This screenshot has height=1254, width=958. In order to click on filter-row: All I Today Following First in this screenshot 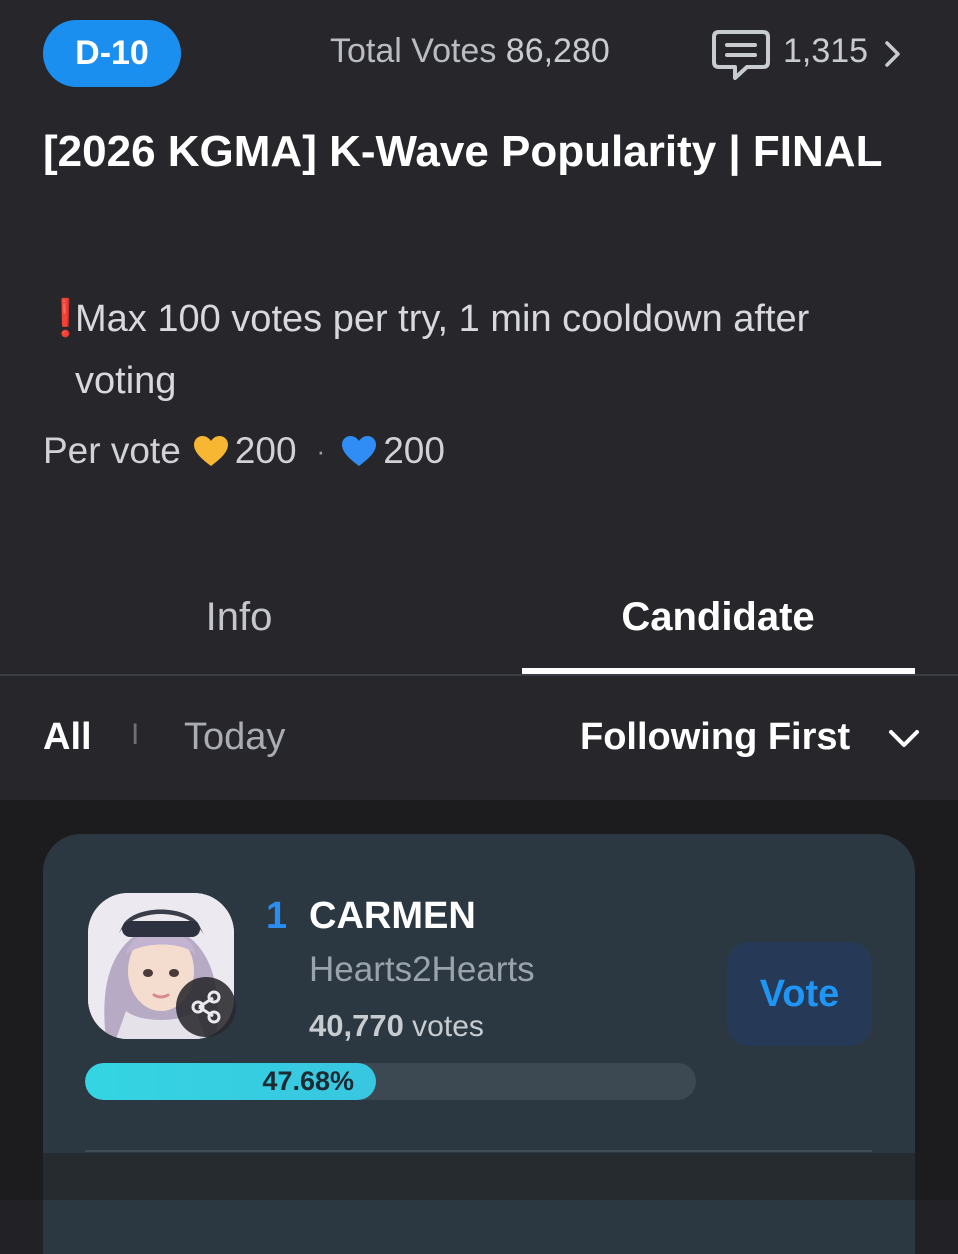, I will do `click(479, 738)`.